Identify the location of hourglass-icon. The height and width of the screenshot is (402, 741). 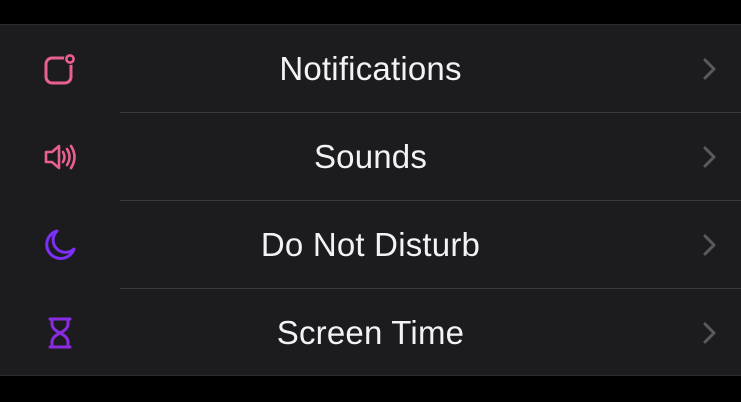
(60, 333).